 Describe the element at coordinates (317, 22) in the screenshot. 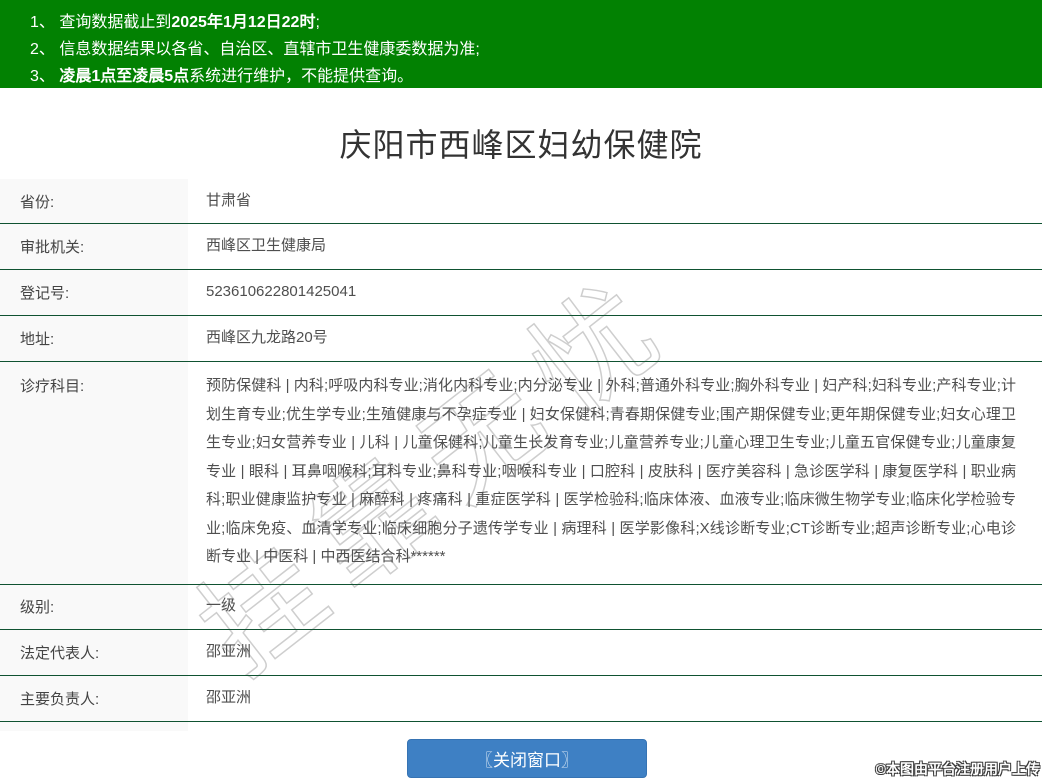

I see `notice-line-1-tail: ;` at that location.